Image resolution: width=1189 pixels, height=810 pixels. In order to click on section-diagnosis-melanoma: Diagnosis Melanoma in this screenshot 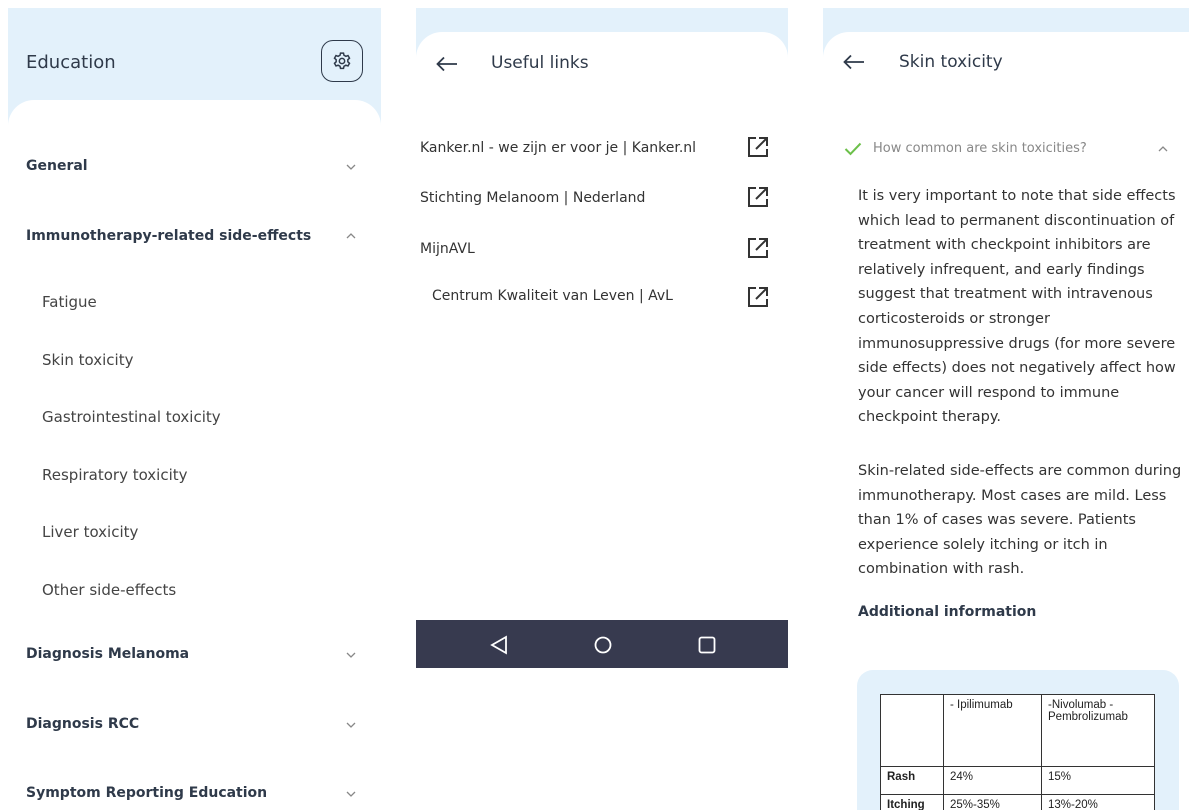, I will do `click(107, 654)`.